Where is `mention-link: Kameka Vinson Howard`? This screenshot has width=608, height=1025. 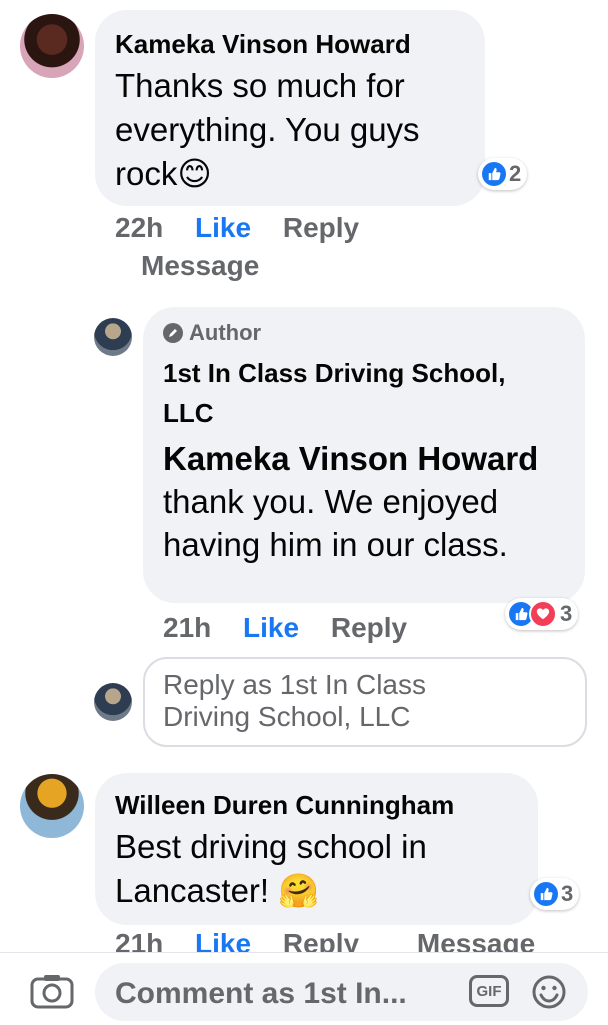 mention-link: Kameka Vinson Howard is located at coordinates (350, 458).